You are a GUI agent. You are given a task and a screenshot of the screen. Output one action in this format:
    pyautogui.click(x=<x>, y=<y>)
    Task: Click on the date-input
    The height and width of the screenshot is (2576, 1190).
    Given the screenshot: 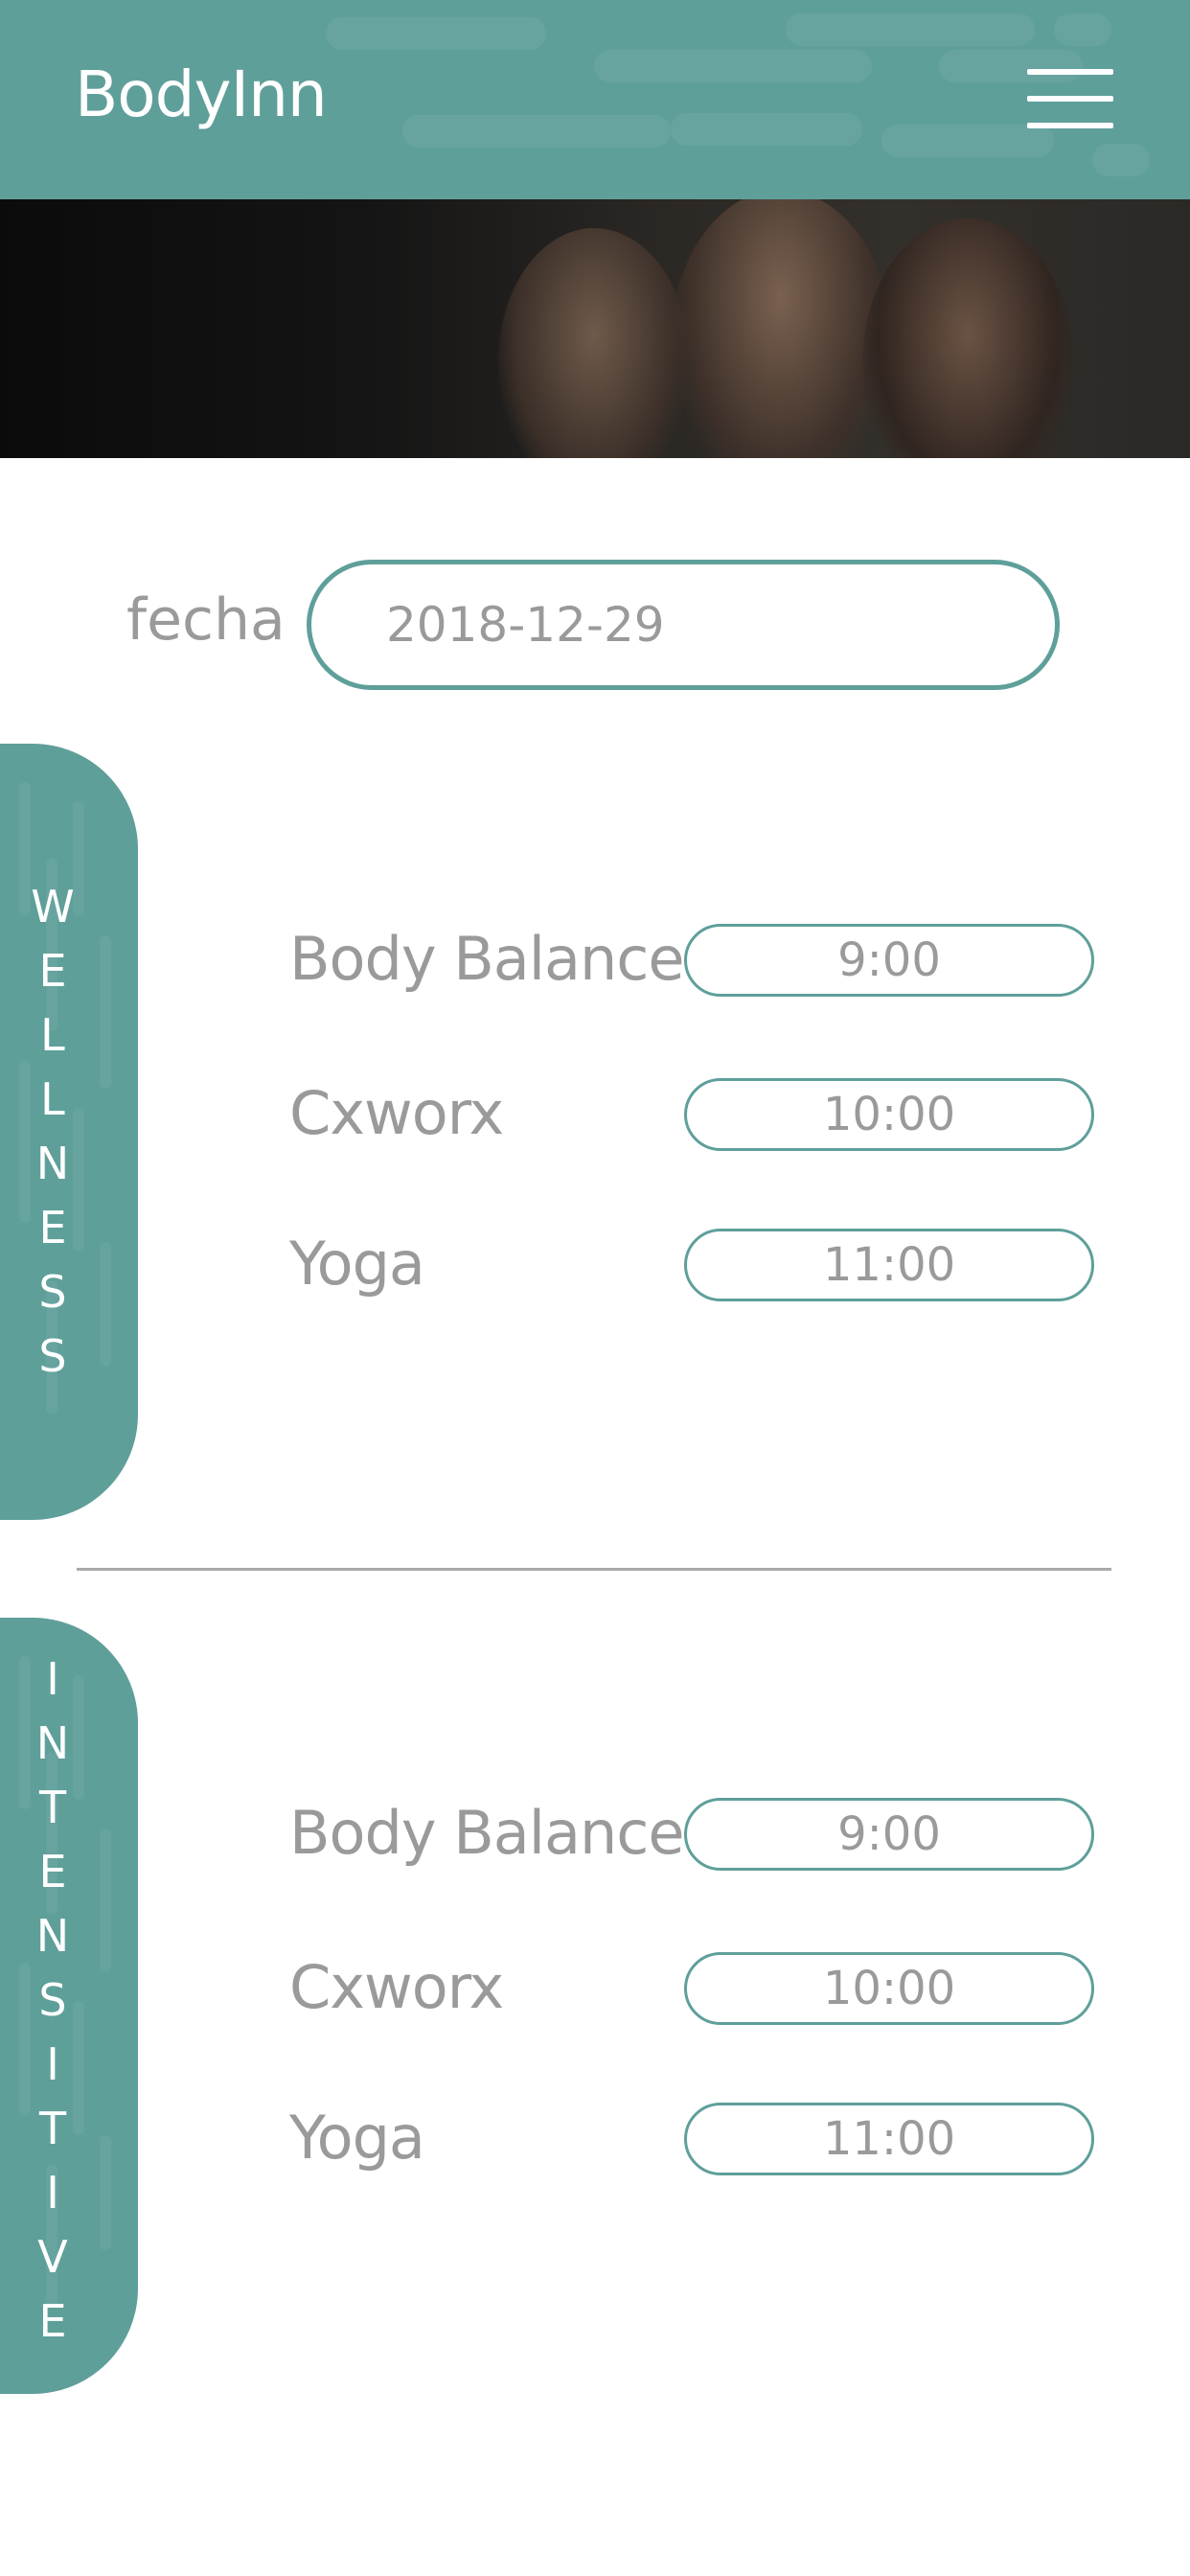 What is the action you would take?
    pyautogui.click(x=684, y=625)
    